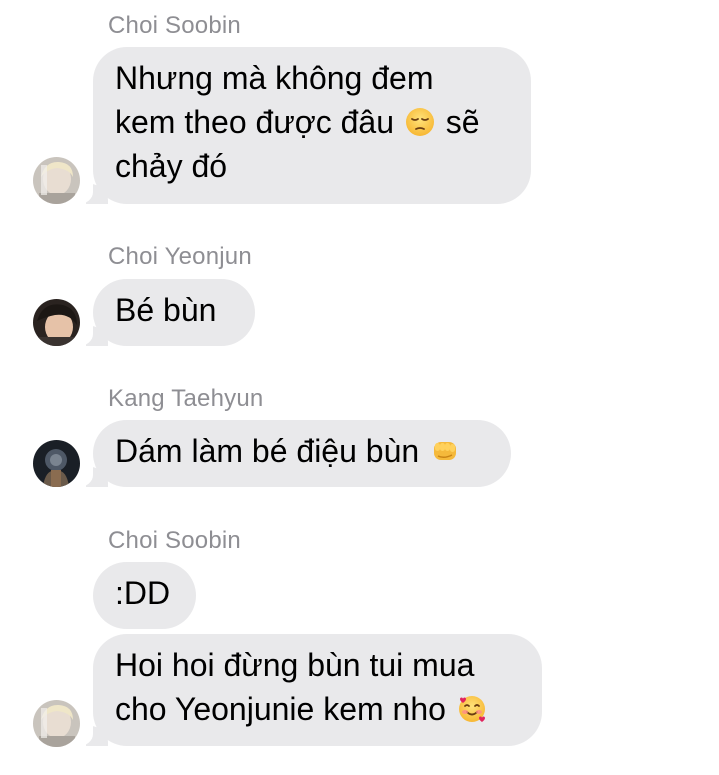  I want to click on message-bubble: Dám làm bé điệu bùn, so click(294, 453).